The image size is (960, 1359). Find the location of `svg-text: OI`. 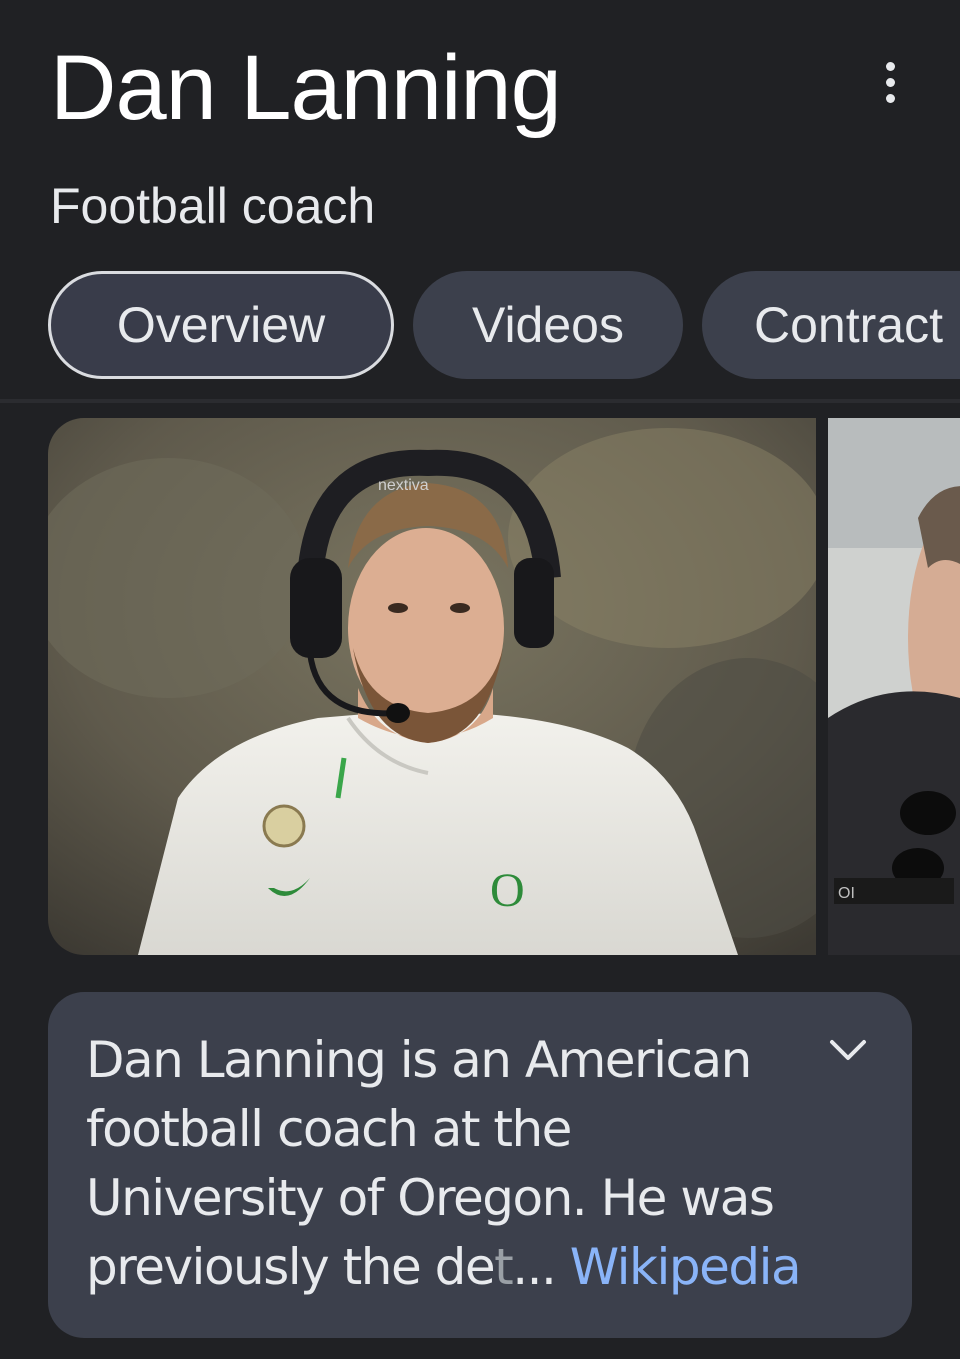

svg-text: OI is located at coordinates (846, 893).